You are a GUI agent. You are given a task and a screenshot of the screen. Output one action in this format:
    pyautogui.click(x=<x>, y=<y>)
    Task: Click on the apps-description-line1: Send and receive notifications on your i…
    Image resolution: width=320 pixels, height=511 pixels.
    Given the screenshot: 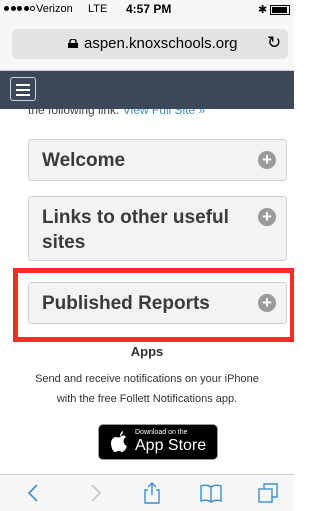 What is the action you would take?
    pyautogui.click(x=147, y=379)
    